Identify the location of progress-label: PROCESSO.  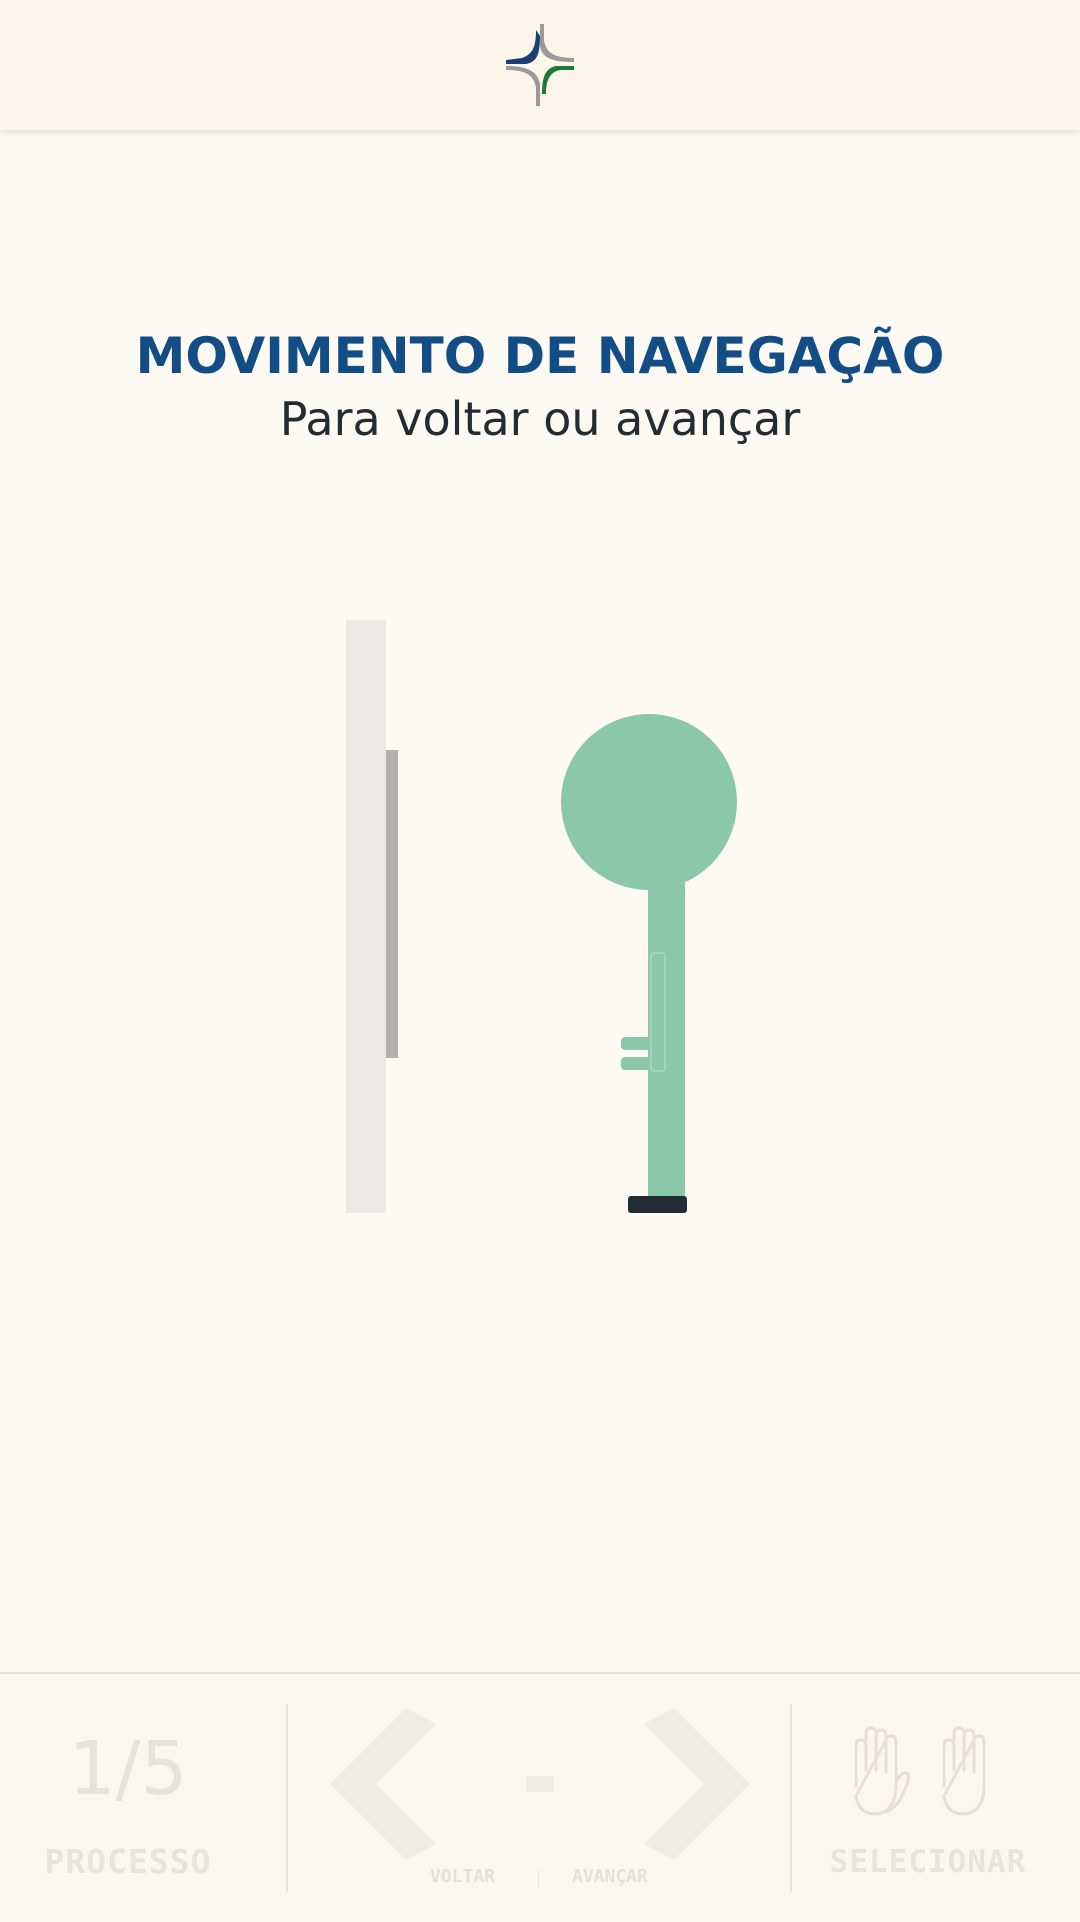
(128, 1861).